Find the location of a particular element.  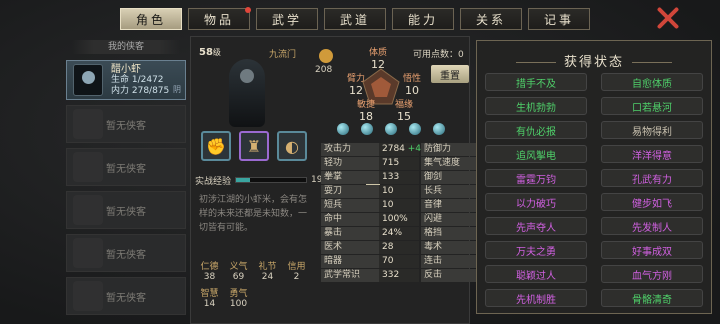

state-badge: 追风掣电 is located at coordinates (536, 154).